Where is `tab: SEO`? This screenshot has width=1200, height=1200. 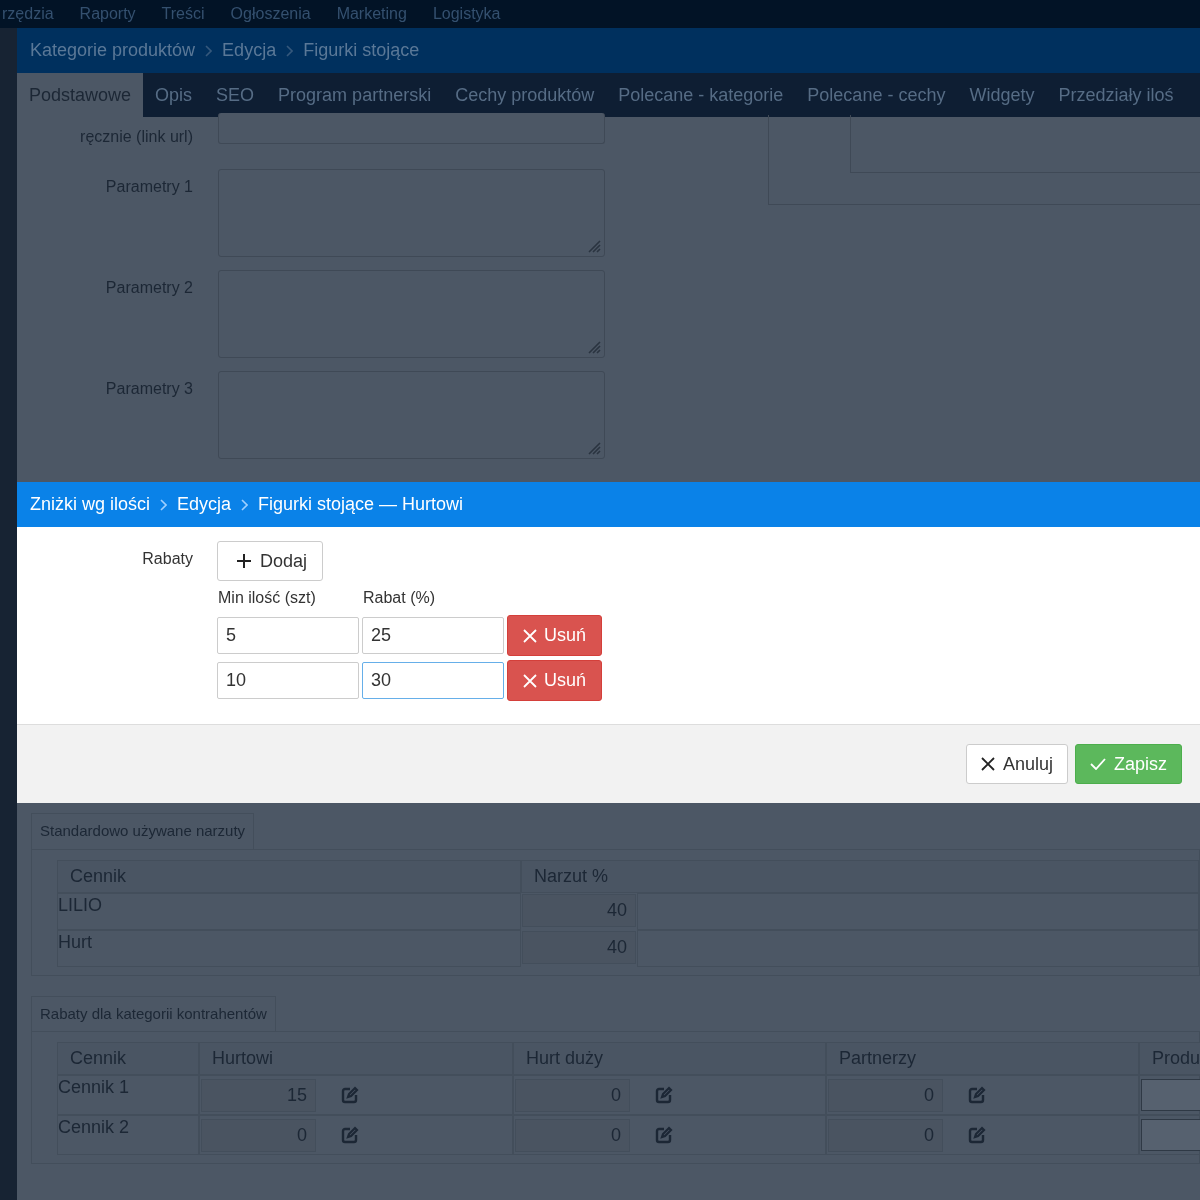 tab: SEO is located at coordinates (235, 95).